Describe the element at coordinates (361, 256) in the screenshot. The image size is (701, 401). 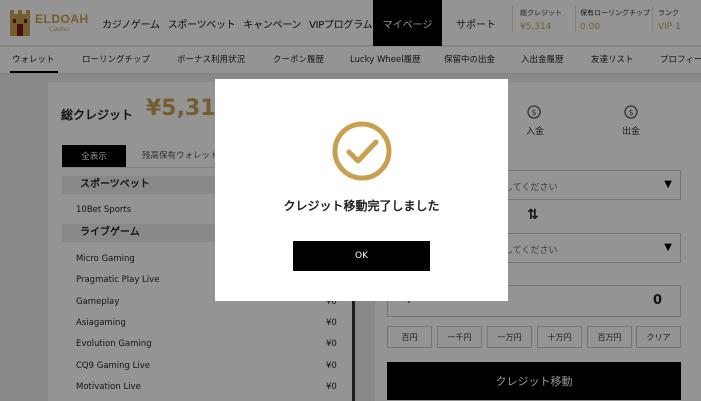
I see `ok-button: OK` at that location.